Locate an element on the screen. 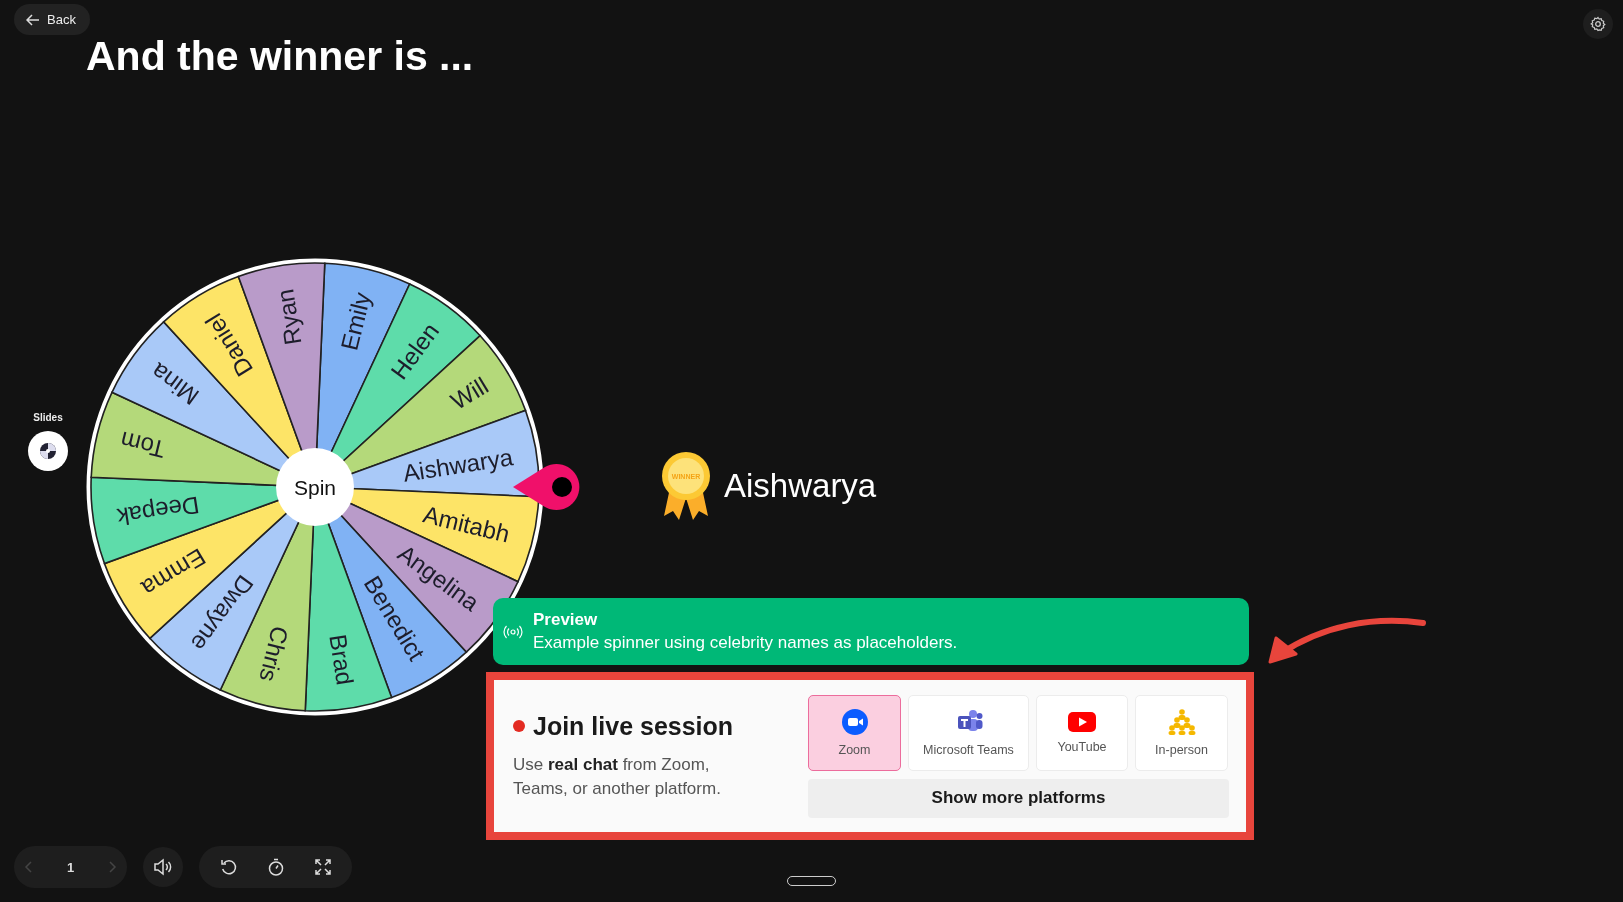  segment-label: Chris is located at coordinates (274, 654).